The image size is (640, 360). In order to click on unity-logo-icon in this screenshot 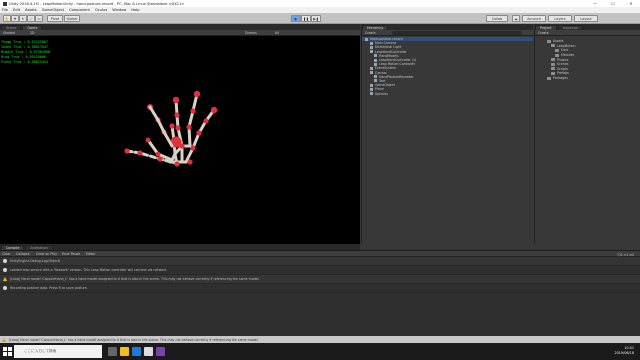, I will do `click(5, 3)`.